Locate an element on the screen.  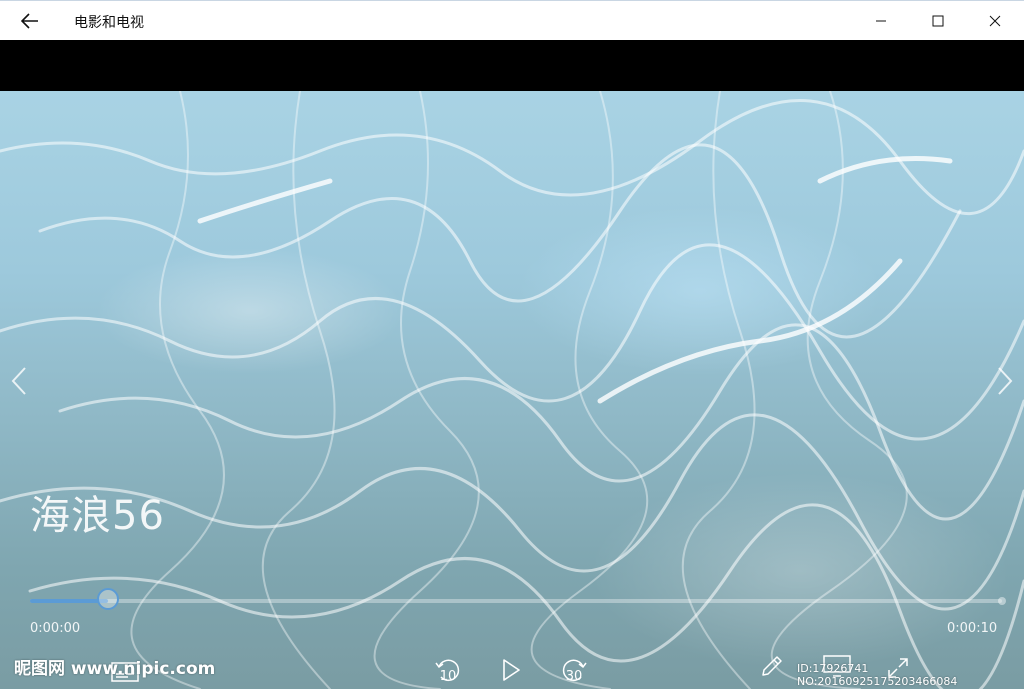
seek-thumb is located at coordinates (107, 599).